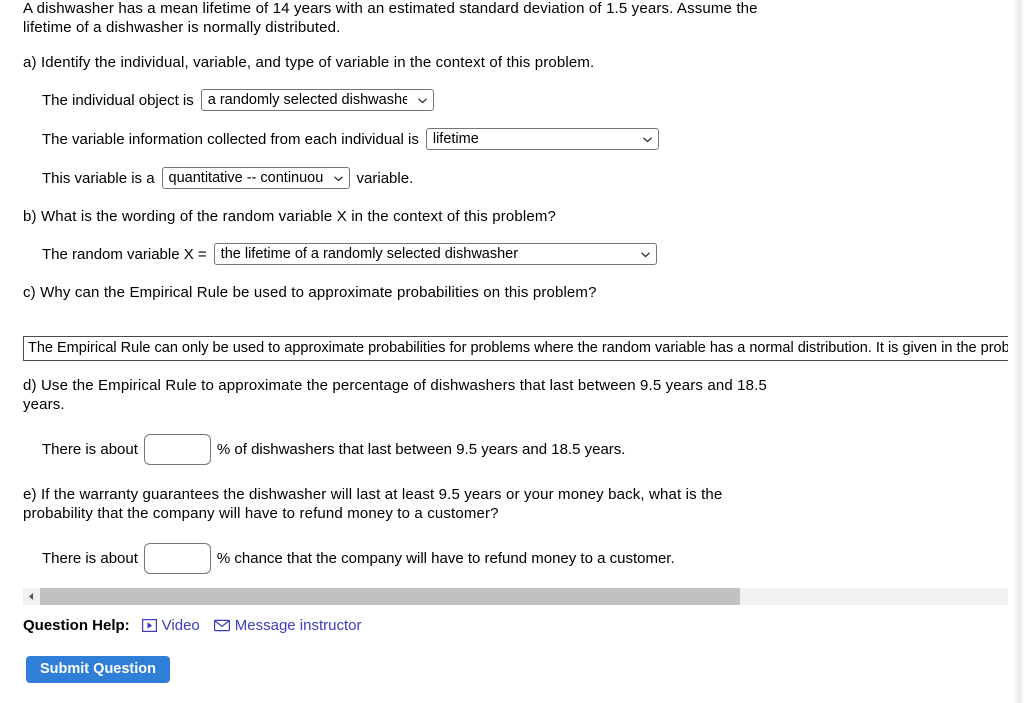 This screenshot has height=703, width=1024. I want to click on question-help: Question Help: Video Message instructor, so click(199, 625).